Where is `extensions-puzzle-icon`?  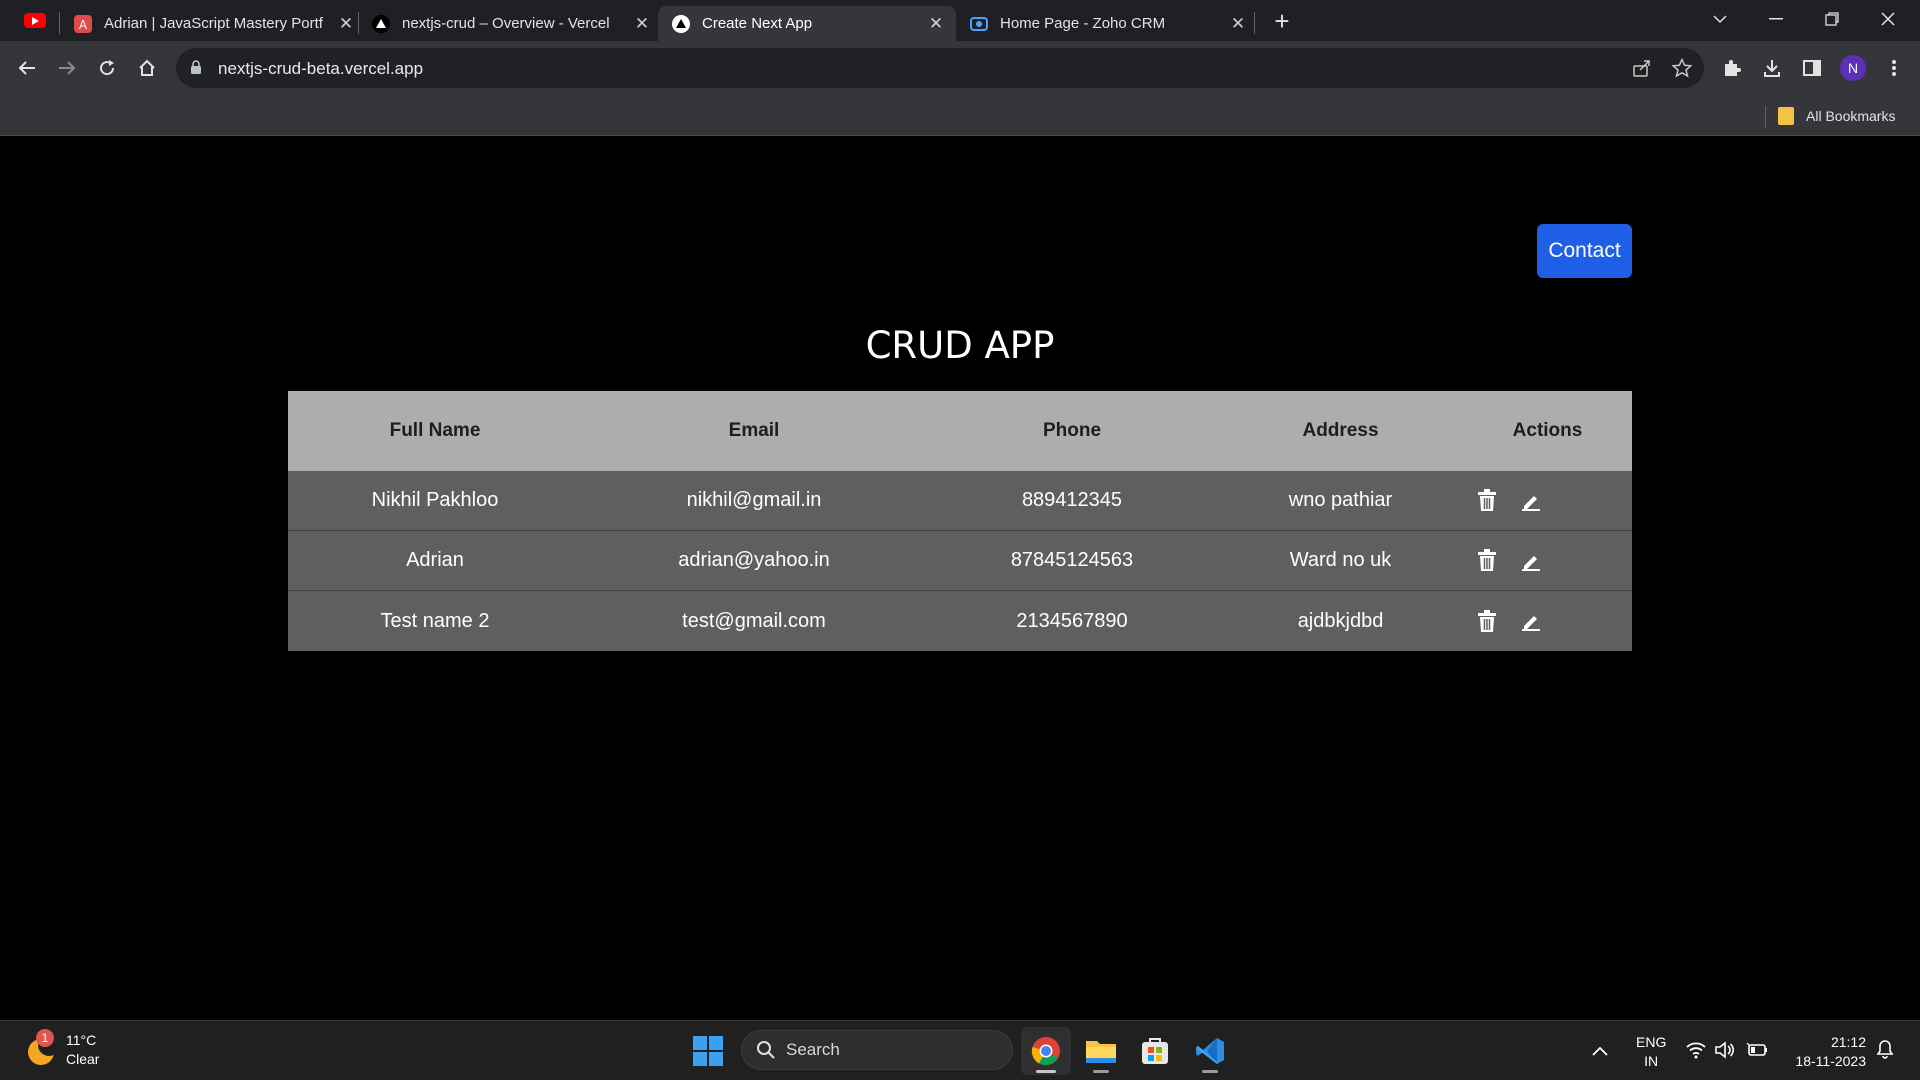
extensions-puzzle-icon is located at coordinates (1732, 68).